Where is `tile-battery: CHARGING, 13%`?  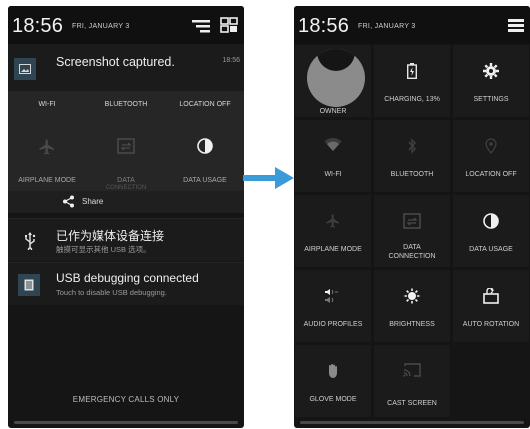 tile-battery: CHARGING, 13% is located at coordinates (412, 81).